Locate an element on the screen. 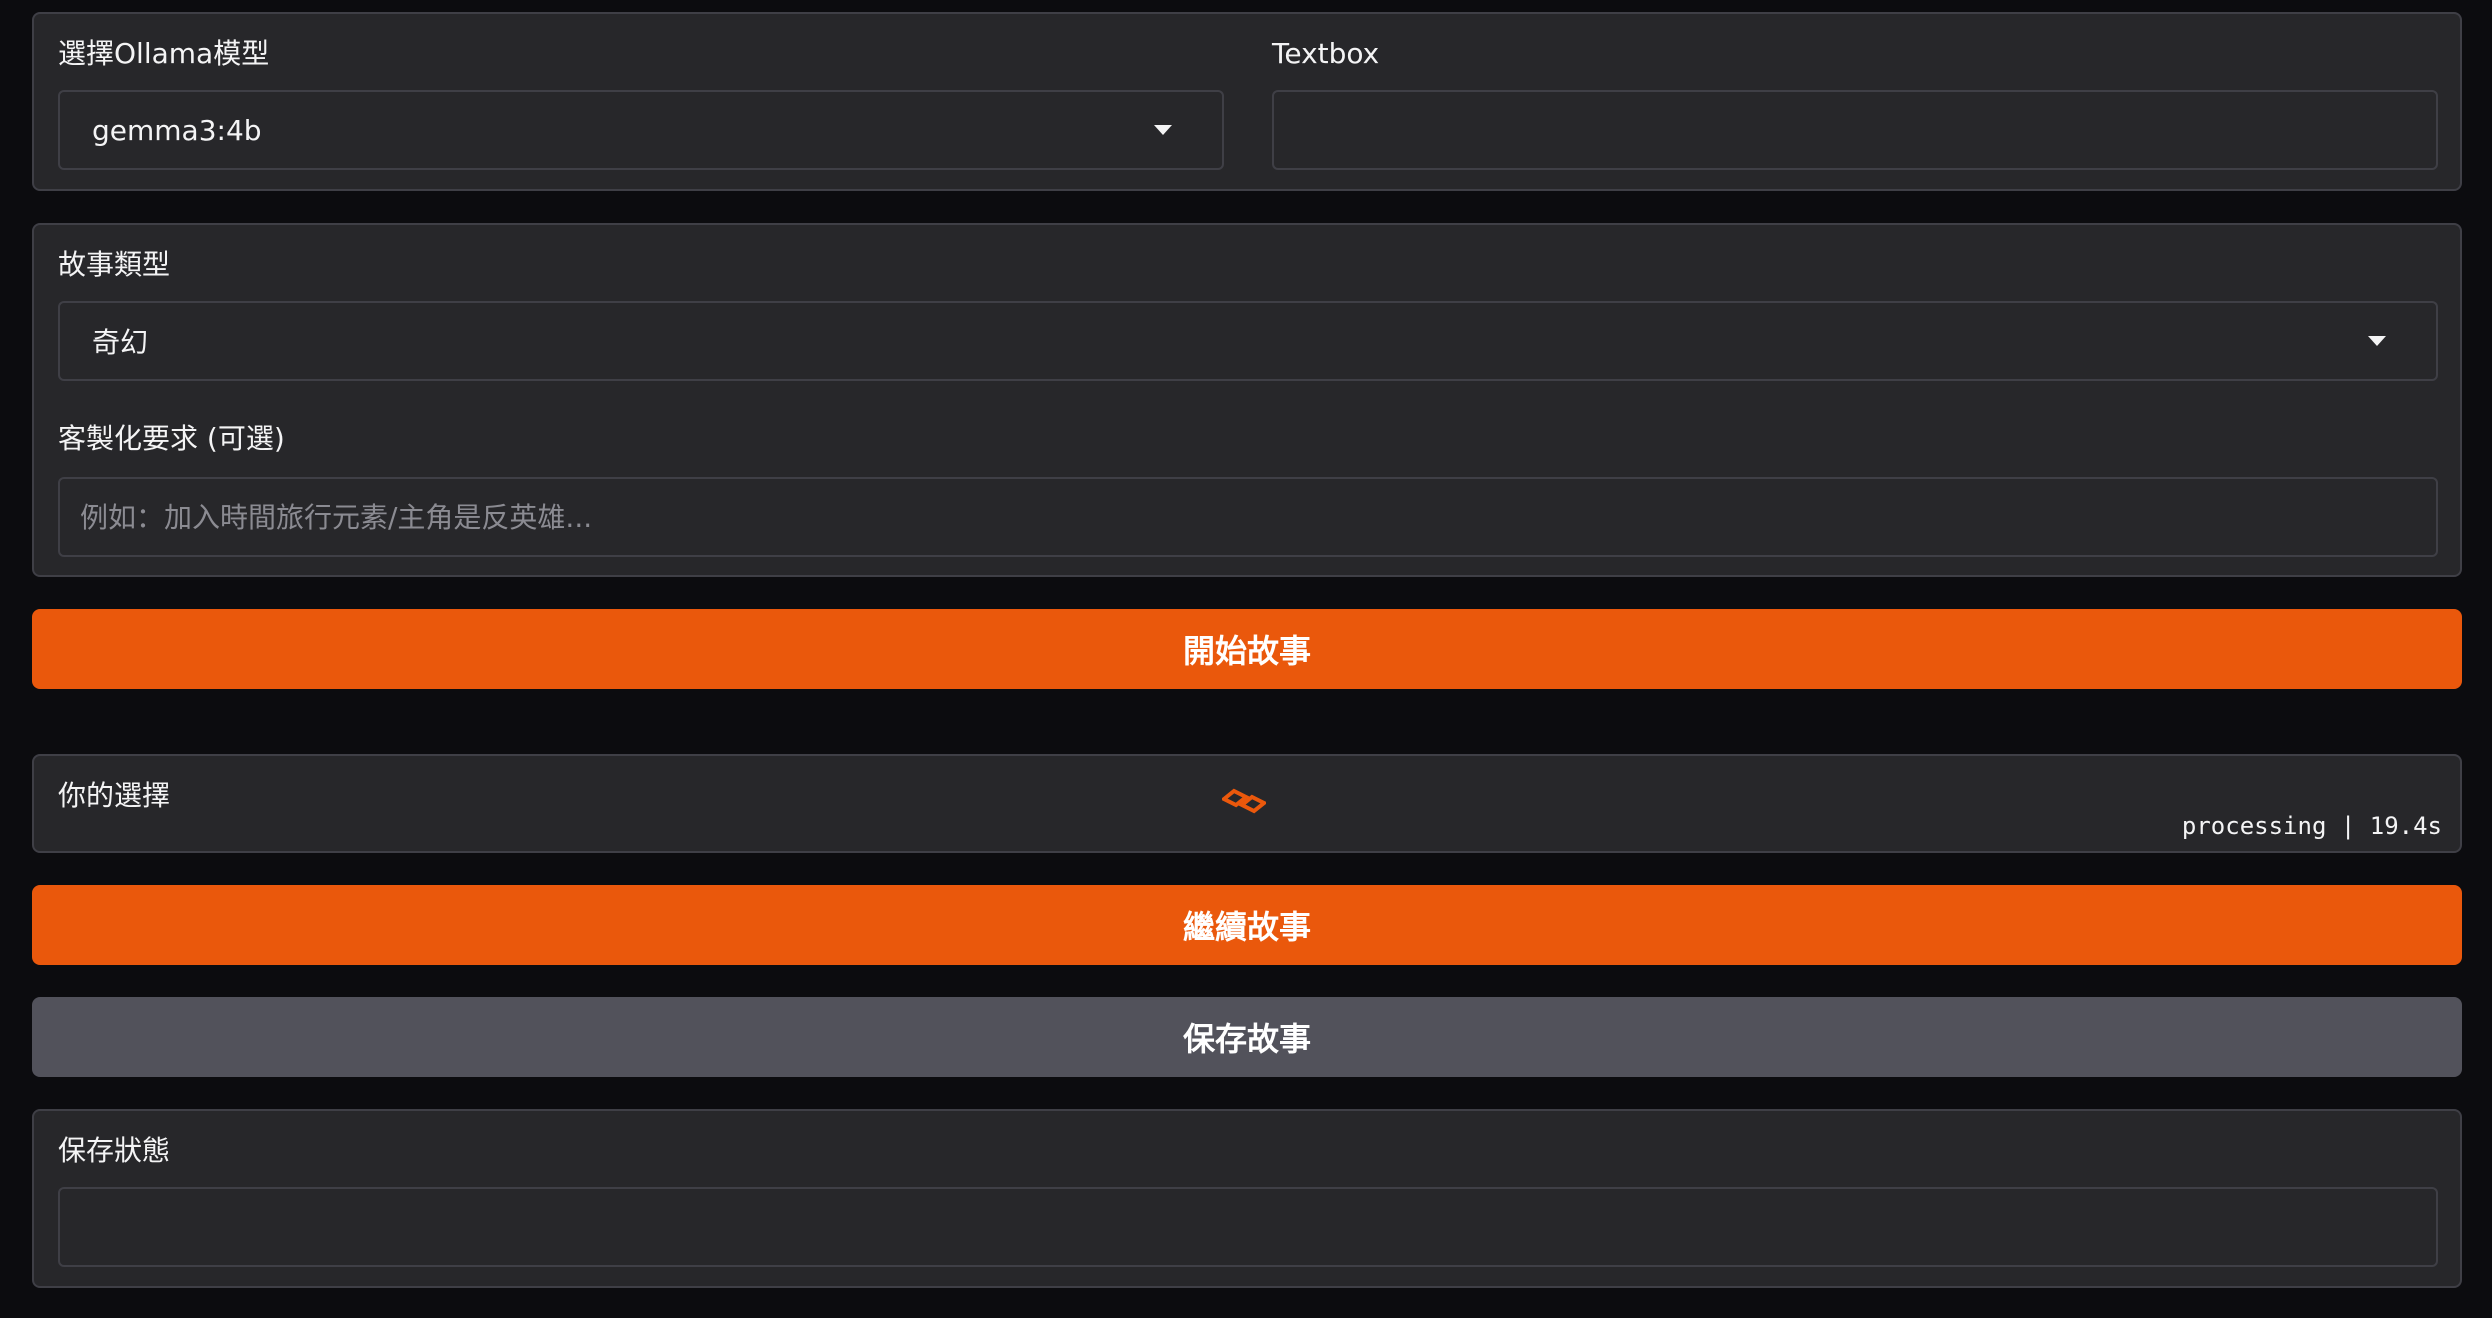  processing-status: processing | 19.4s is located at coordinates (2311, 826).